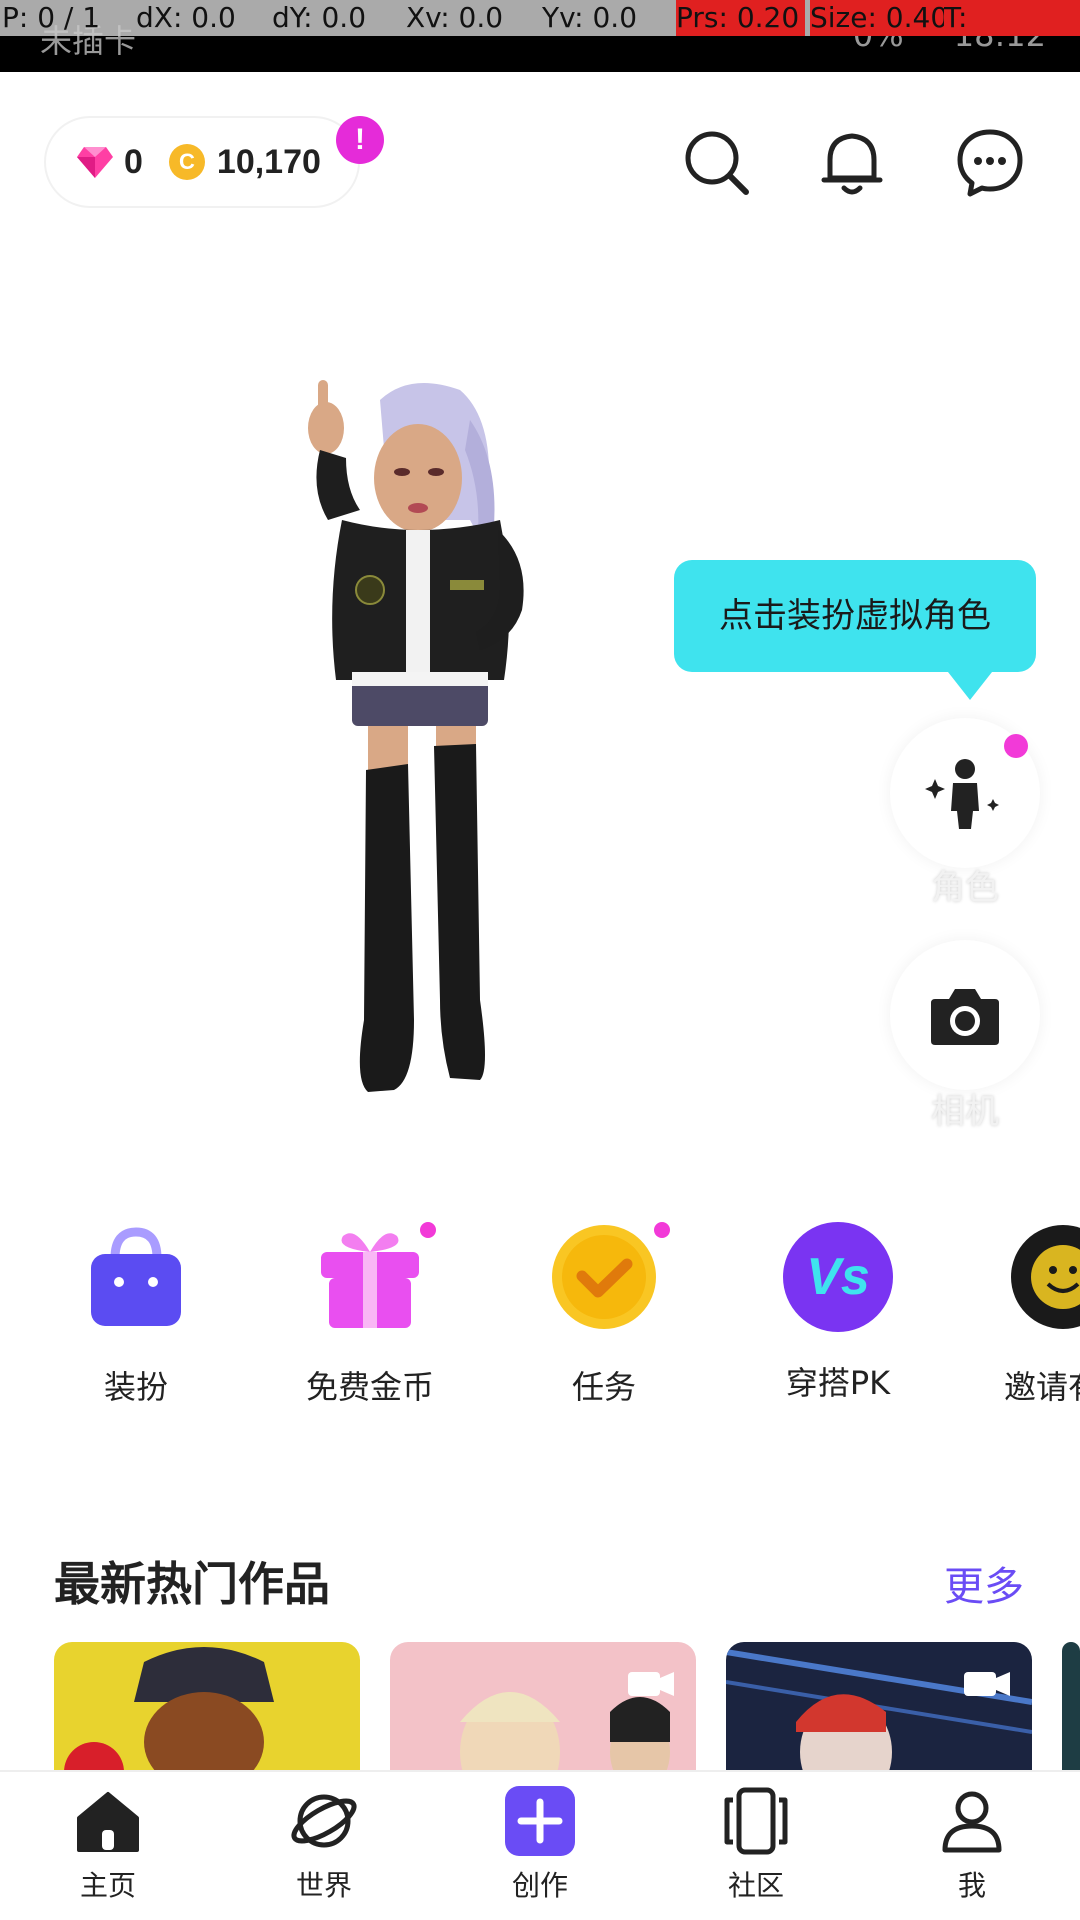  Describe the element at coordinates (1045, 1277) in the screenshot. I see `smiley-icon` at that location.